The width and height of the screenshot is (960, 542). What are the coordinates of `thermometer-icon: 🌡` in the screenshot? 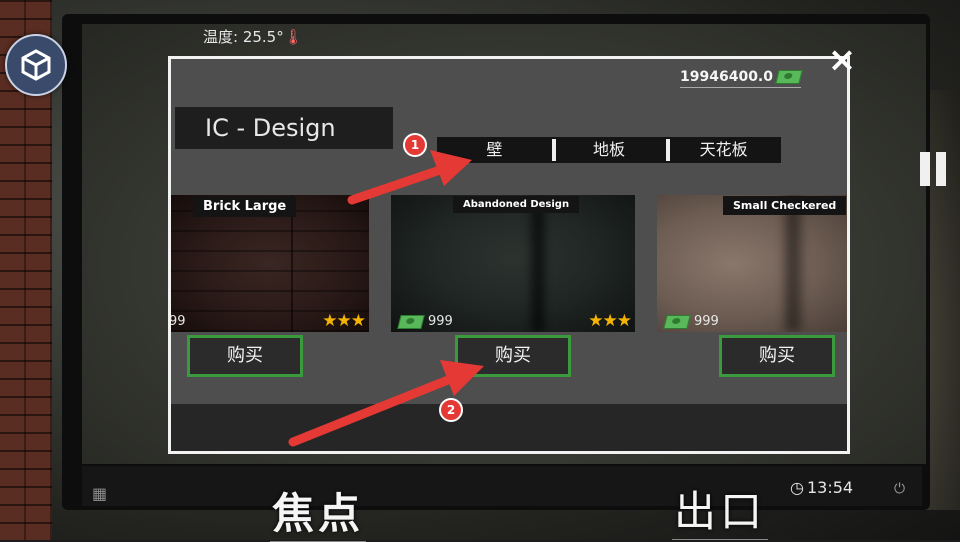 It's located at (293, 37).